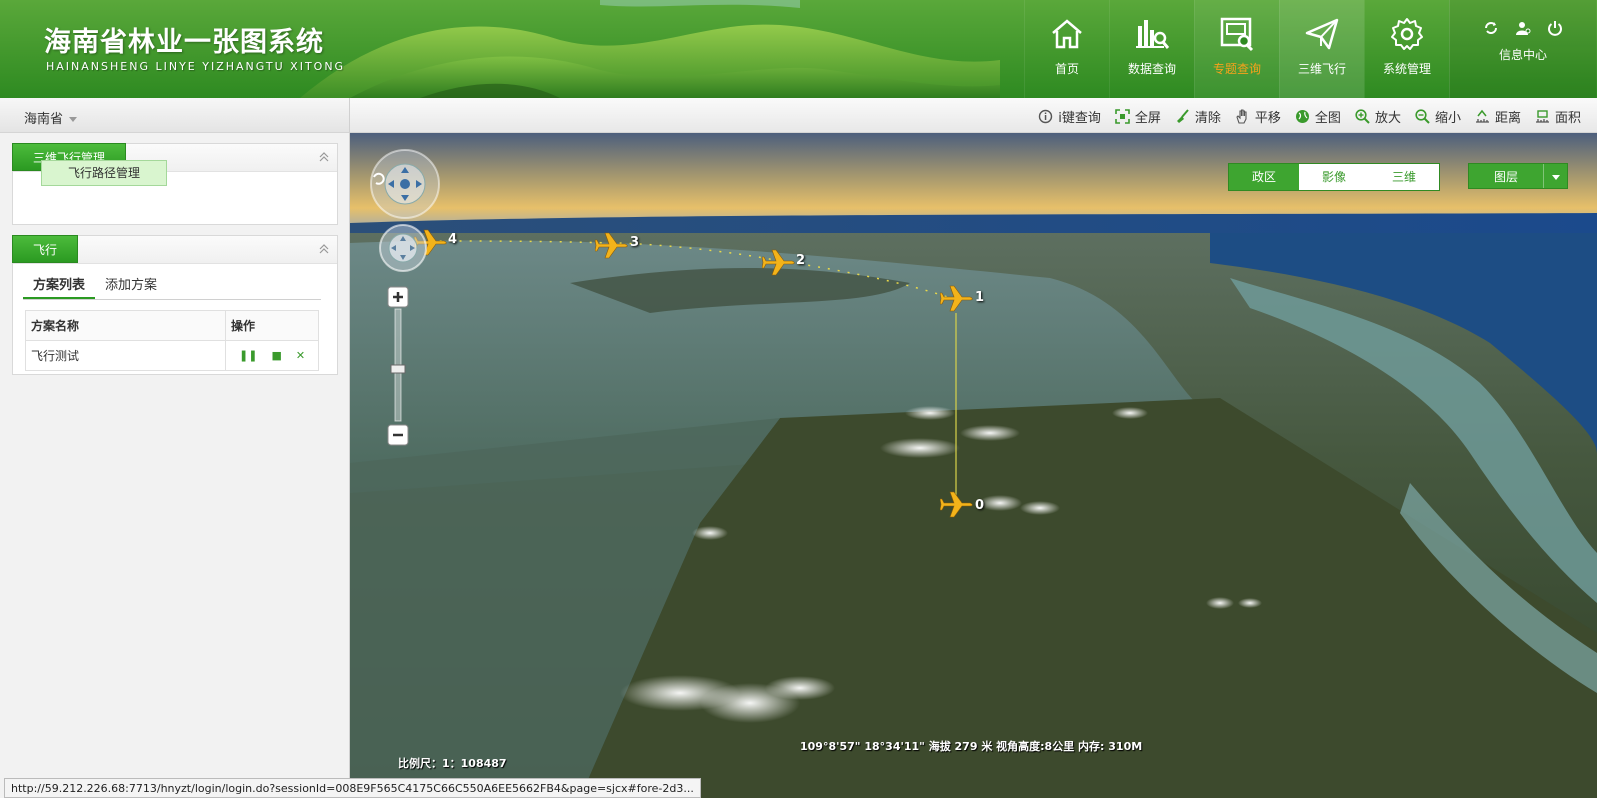  I want to click on compass-control, so click(405, 184).